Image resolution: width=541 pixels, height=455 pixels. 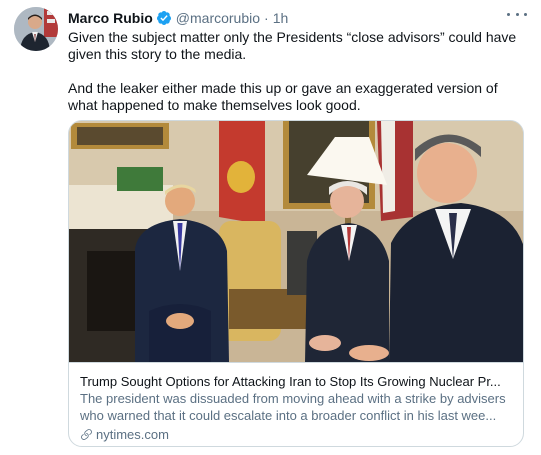 I want to click on verified-badge-icon, so click(x=164, y=18).